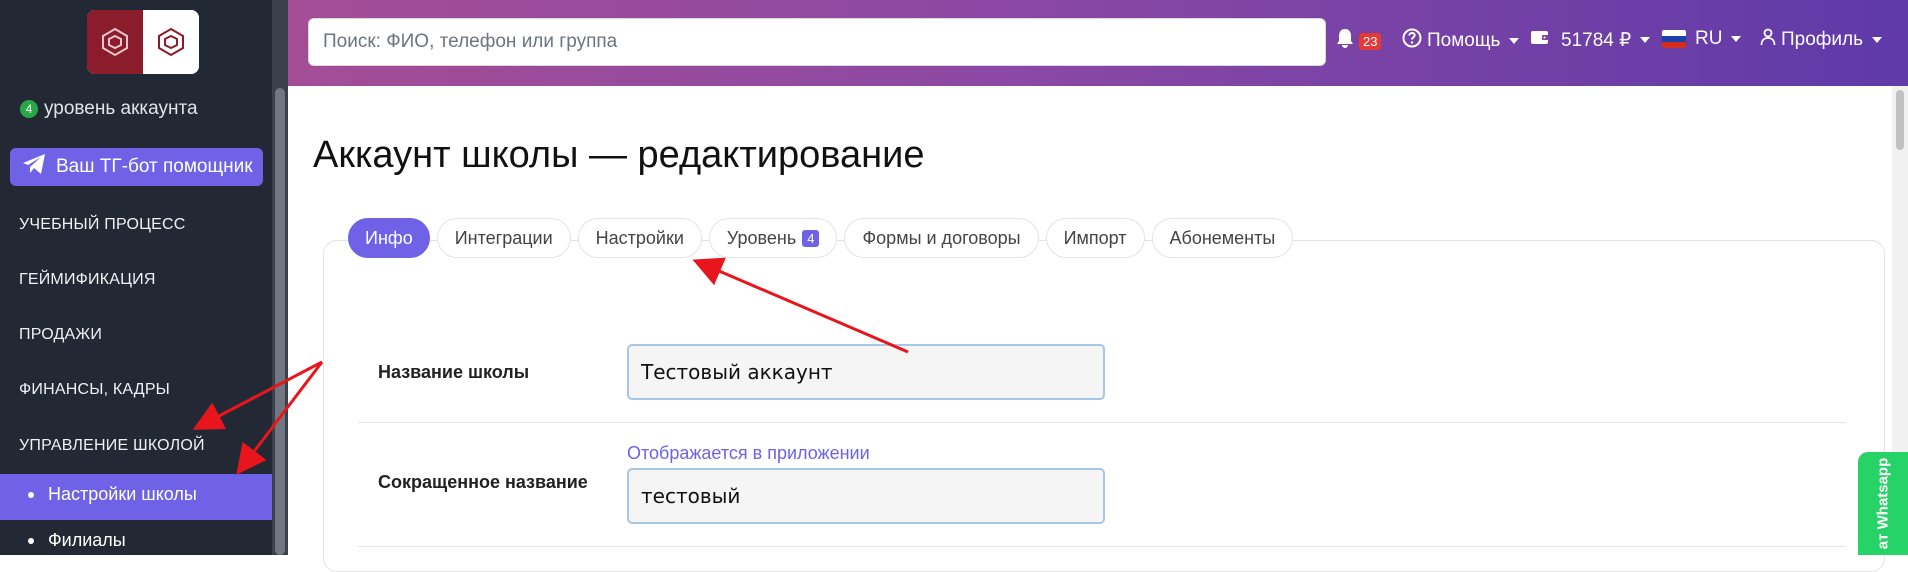  I want to click on language-label: RU, so click(1709, 38).